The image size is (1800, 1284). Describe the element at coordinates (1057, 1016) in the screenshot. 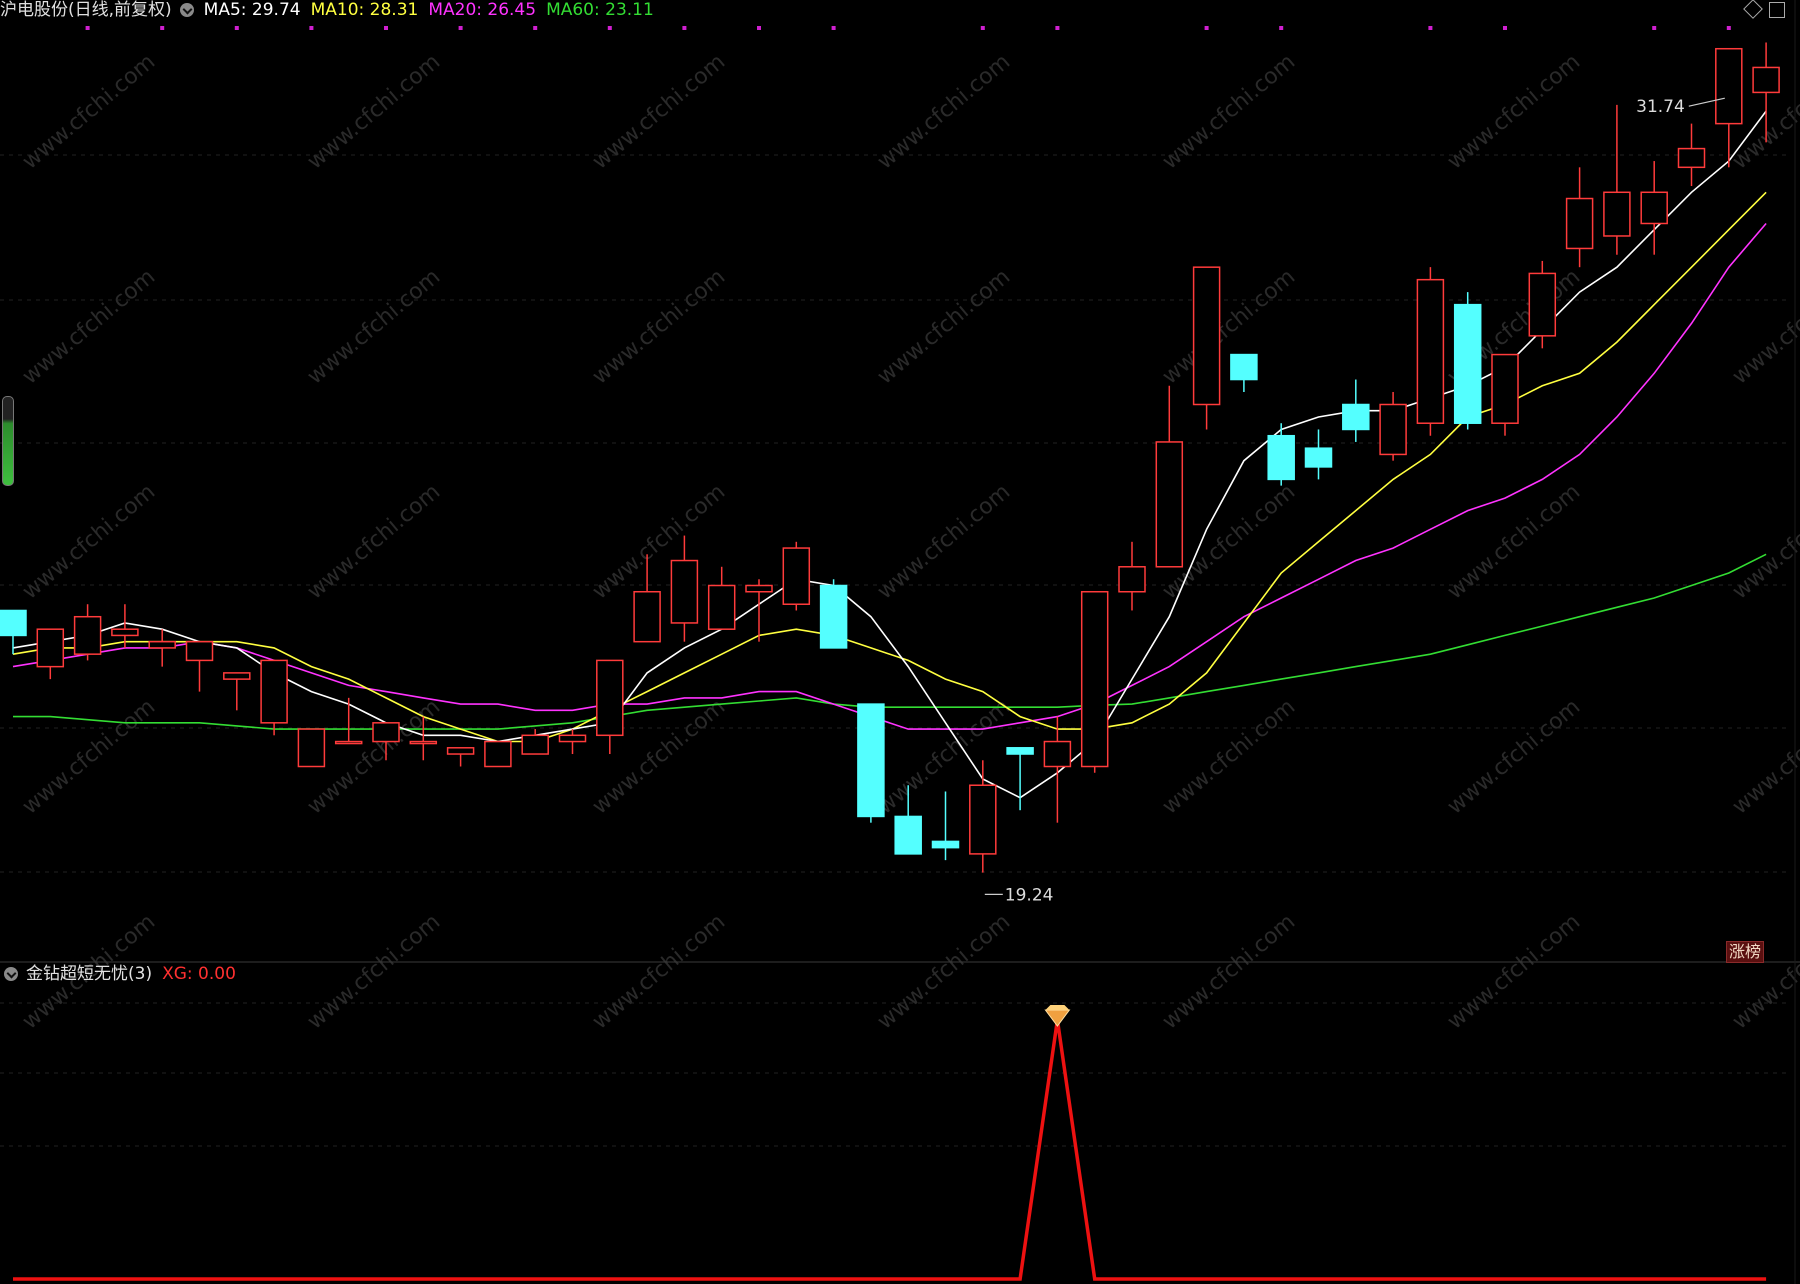

I see `diamond-signal-icon` at that location.